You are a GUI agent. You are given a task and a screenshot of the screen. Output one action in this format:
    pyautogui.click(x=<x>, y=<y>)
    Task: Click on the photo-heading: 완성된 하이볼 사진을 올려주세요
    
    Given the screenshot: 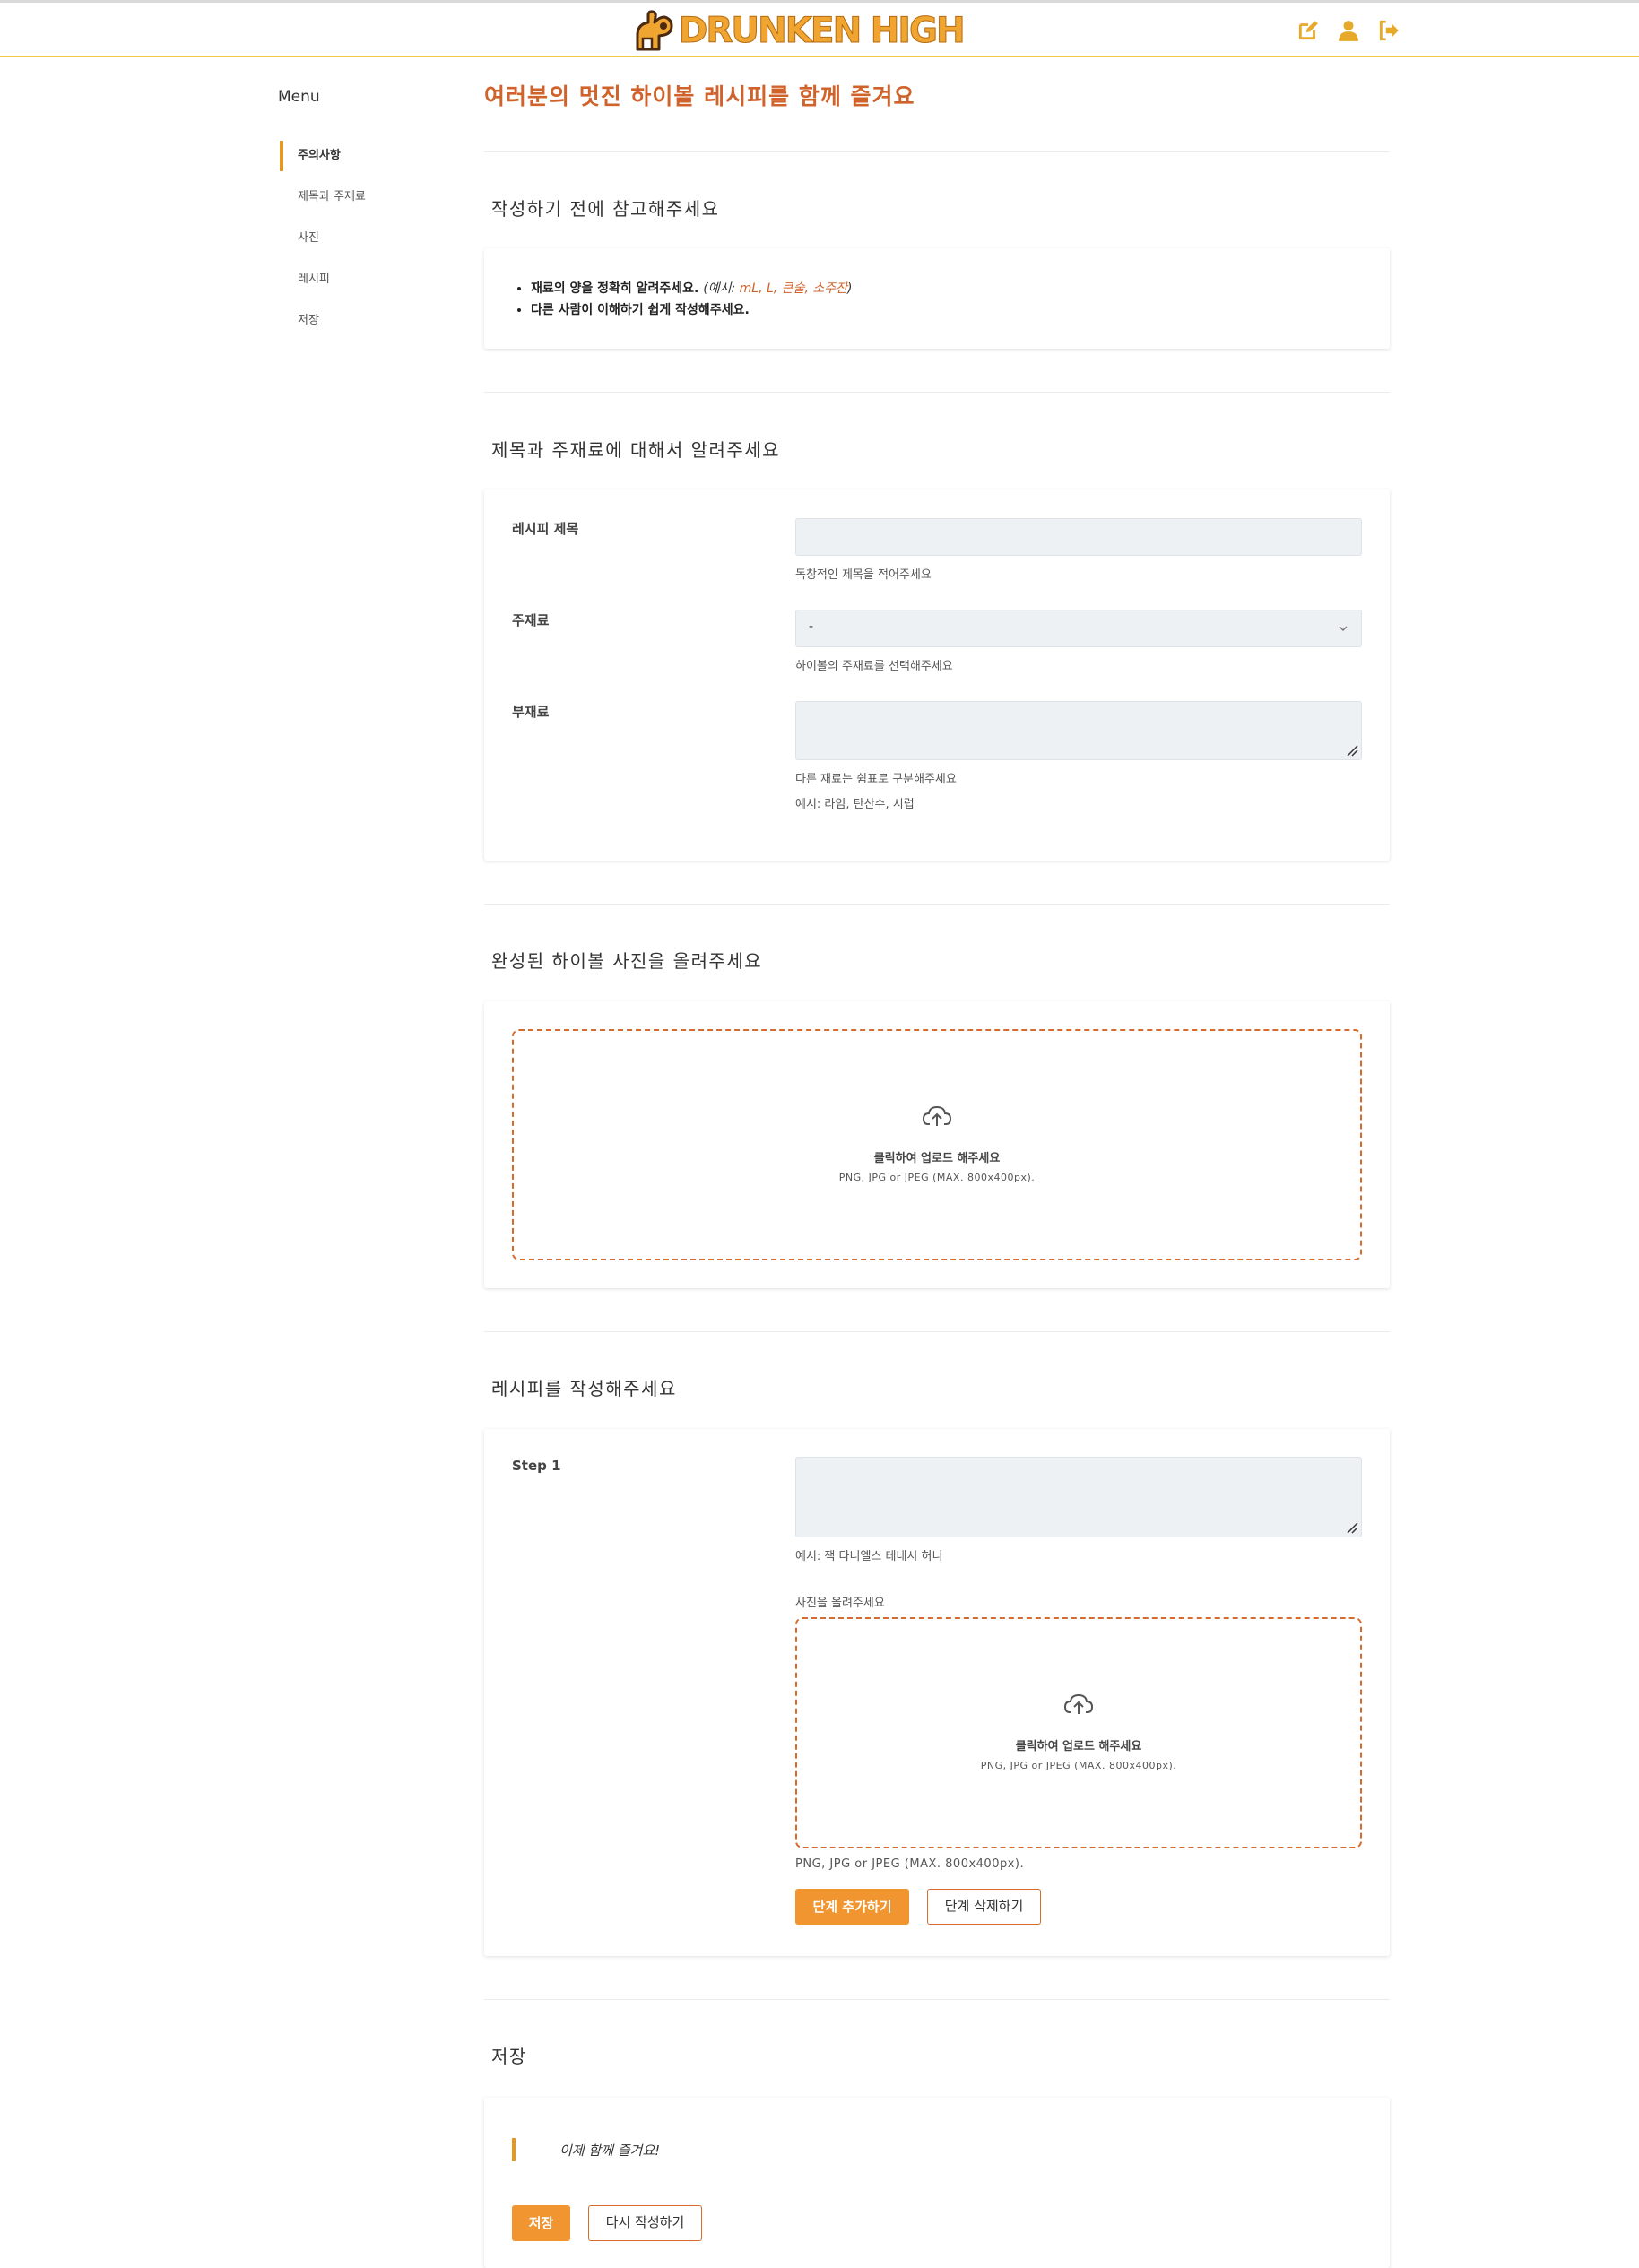 What is the action you would take?
    pyautogui.click(x=627, y=961)
    